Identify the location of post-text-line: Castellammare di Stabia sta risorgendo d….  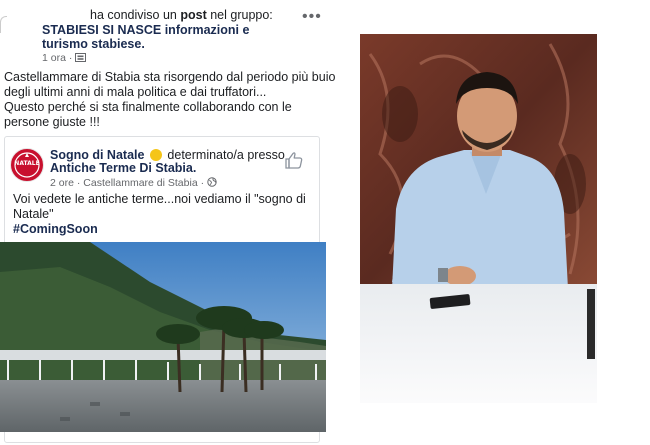
(170, 77).